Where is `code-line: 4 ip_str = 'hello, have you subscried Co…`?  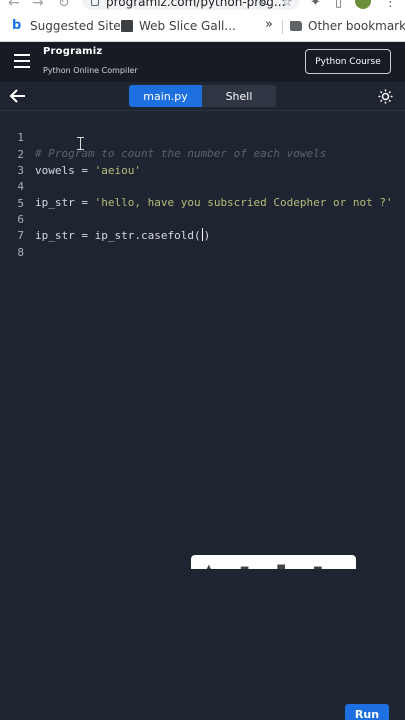 code-line: 4 ip_str = 'hello, have you subscried Co… is located at coordinates (202, 186).